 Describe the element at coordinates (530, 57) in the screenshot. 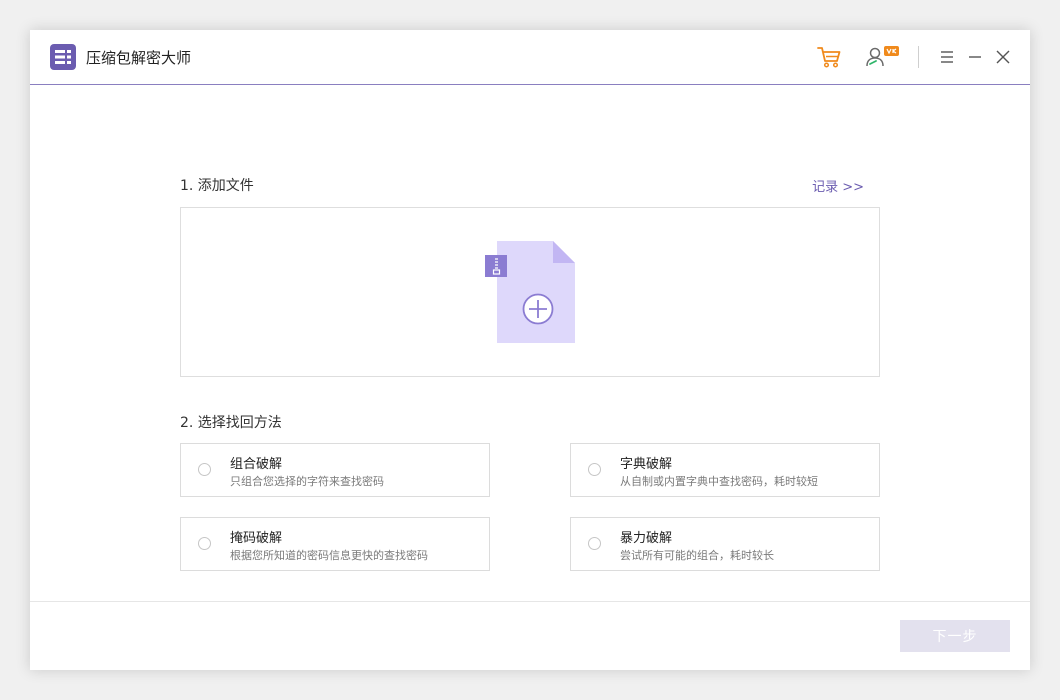

I see `title-bar: 压缩包解密大师` at that location.